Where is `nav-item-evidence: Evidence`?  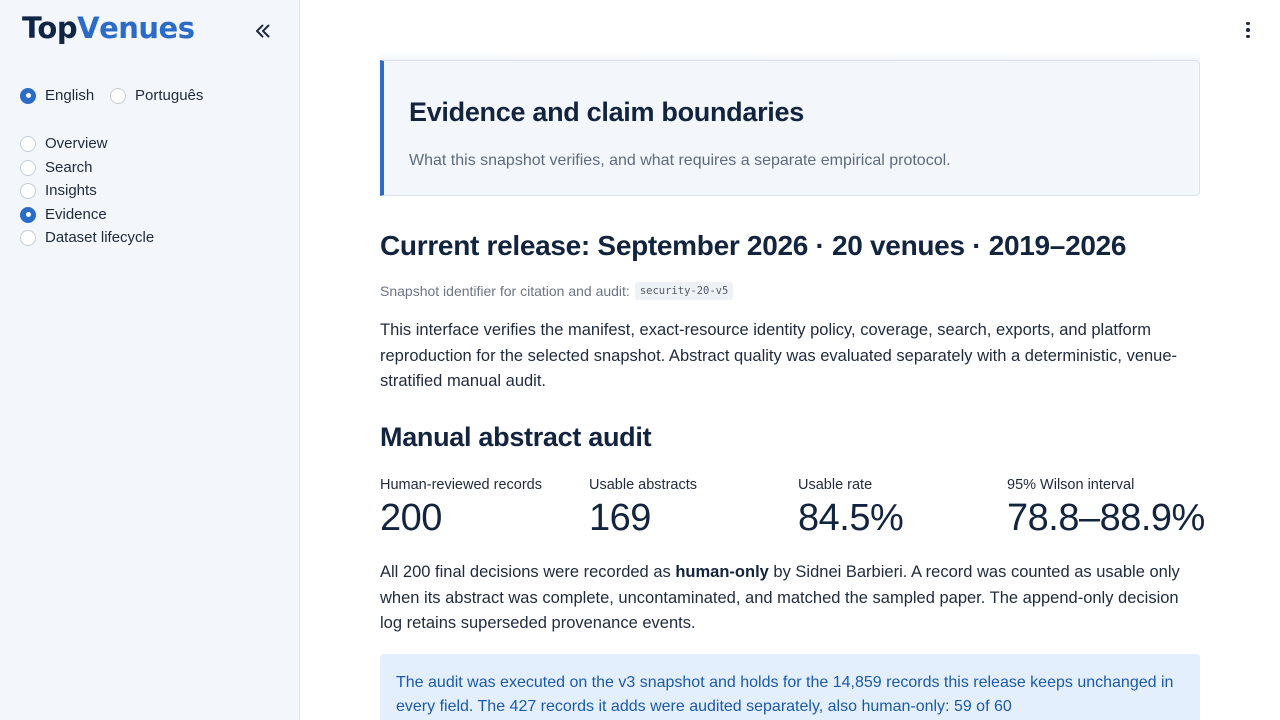
nav-item-evidence: Evidence is located at coordinates (63, 214).